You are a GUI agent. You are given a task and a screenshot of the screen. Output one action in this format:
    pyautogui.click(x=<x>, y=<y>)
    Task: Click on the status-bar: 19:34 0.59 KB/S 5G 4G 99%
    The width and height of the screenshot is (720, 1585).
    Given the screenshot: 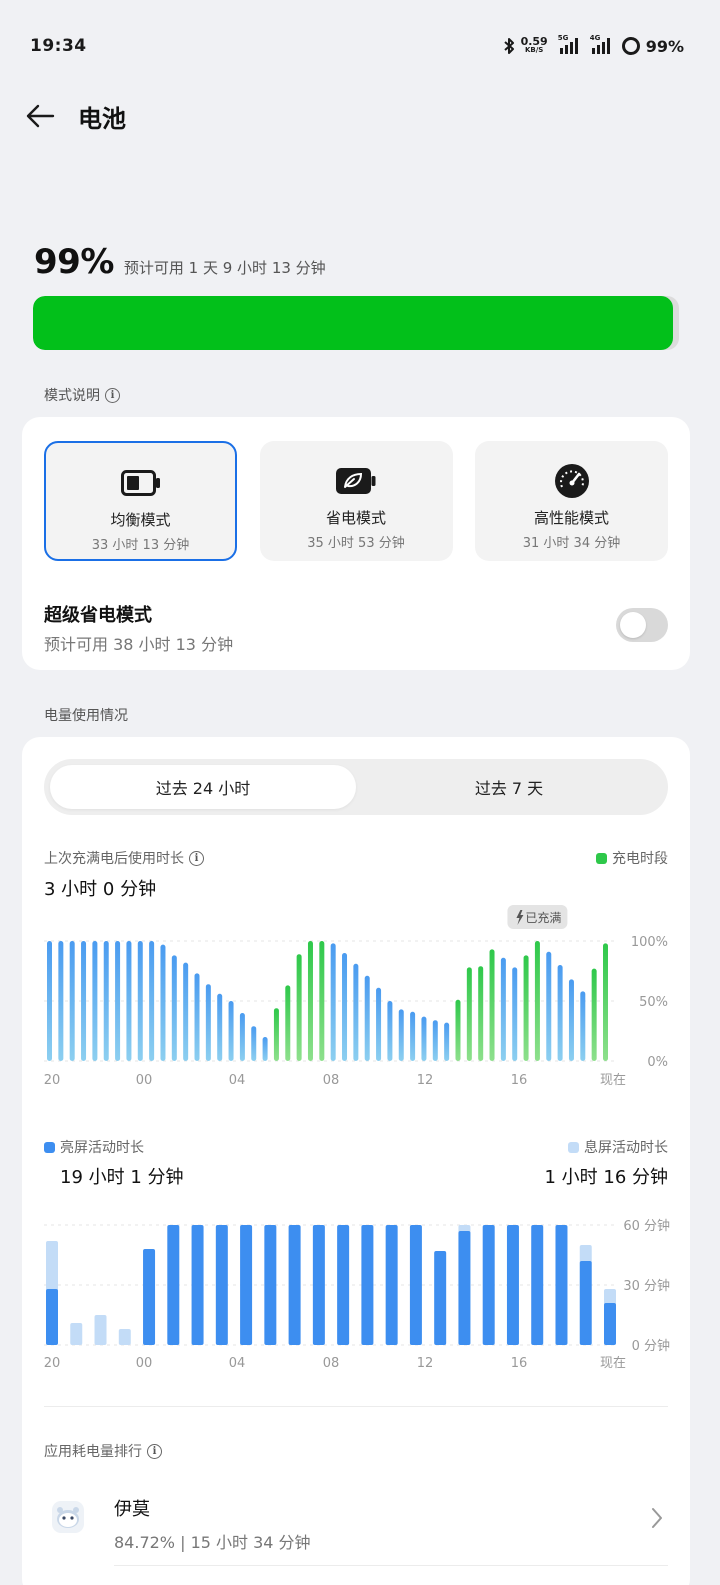 What is the action you would take?
    pyautogui.click(x=360, y=46)
    